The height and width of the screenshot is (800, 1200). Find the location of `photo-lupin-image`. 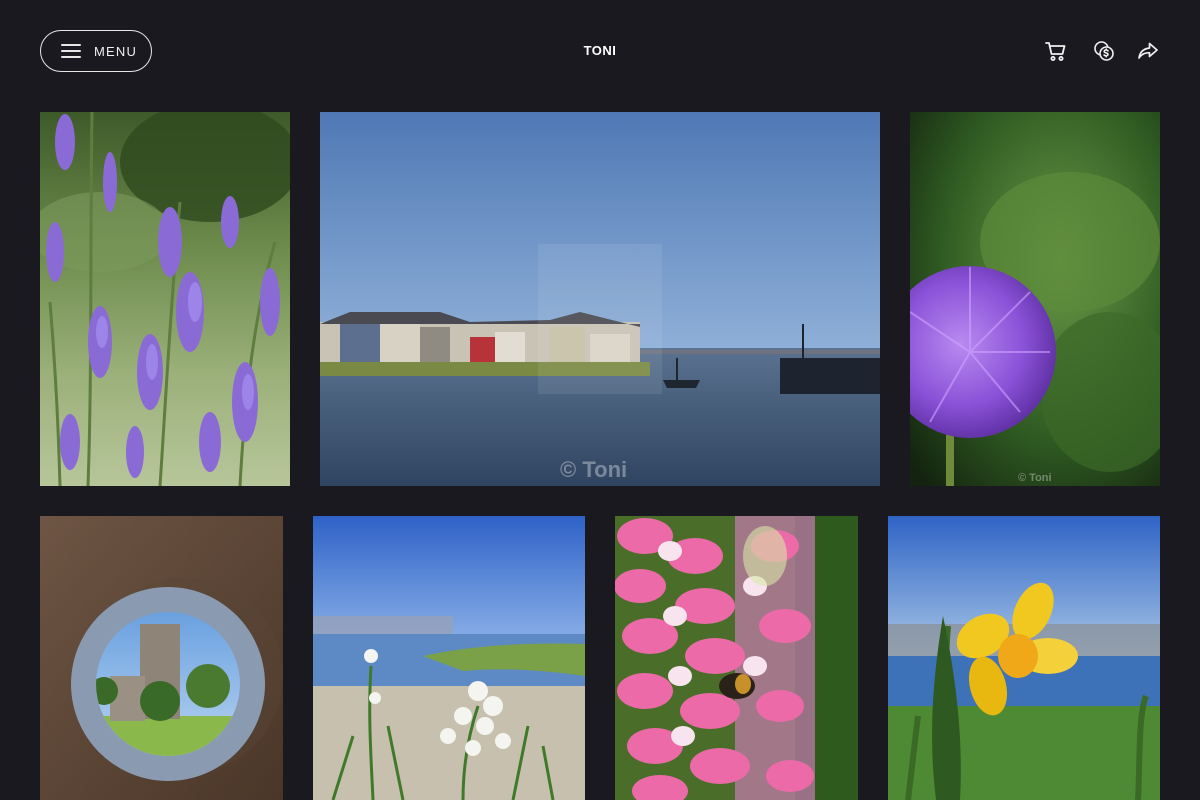

photo-lupin-image is located at coordinates (736, 658).